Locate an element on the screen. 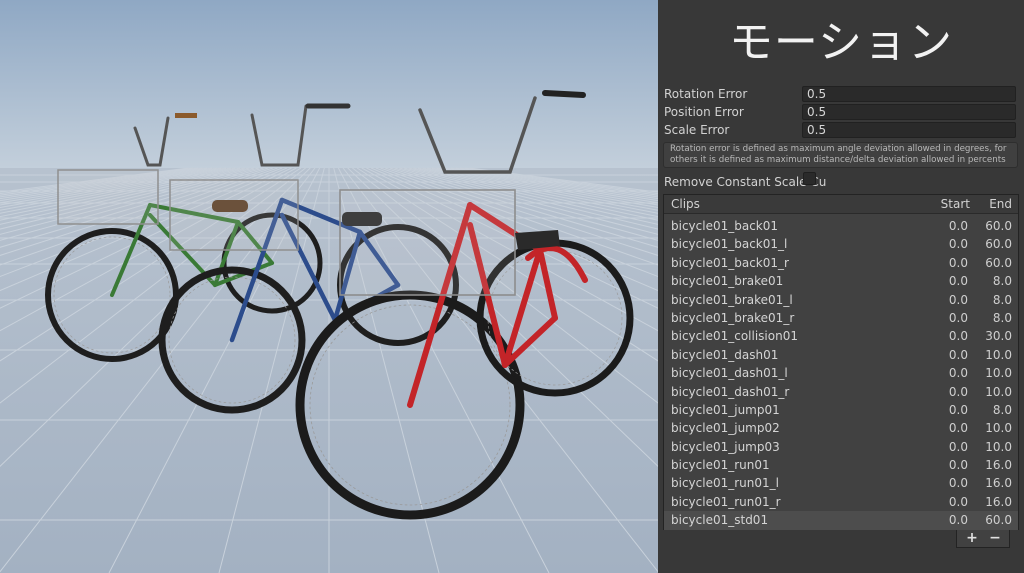 This screenshot has height=573, width=1024. clip-name: bicycle01_brake01_r is located at coordinates (733, 317).